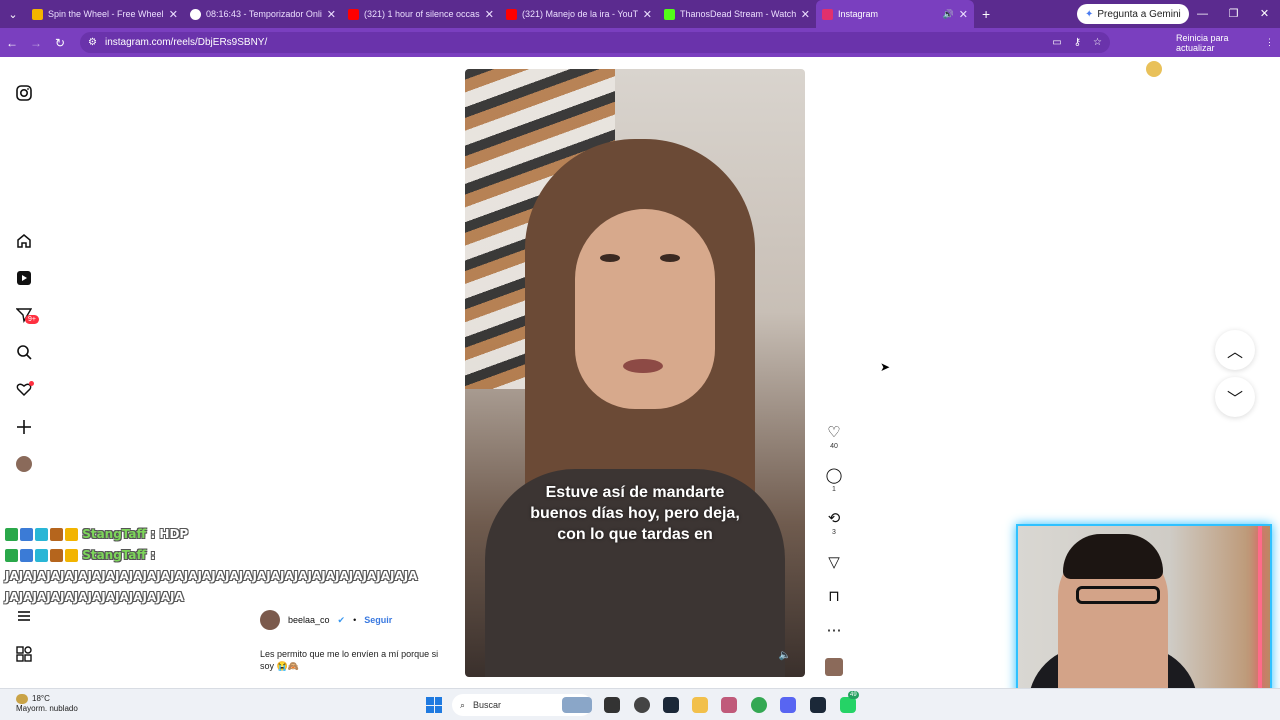 This screenshot has height=720, width=1280. I want to click on messages-badge: 9+, so click(32, 319).